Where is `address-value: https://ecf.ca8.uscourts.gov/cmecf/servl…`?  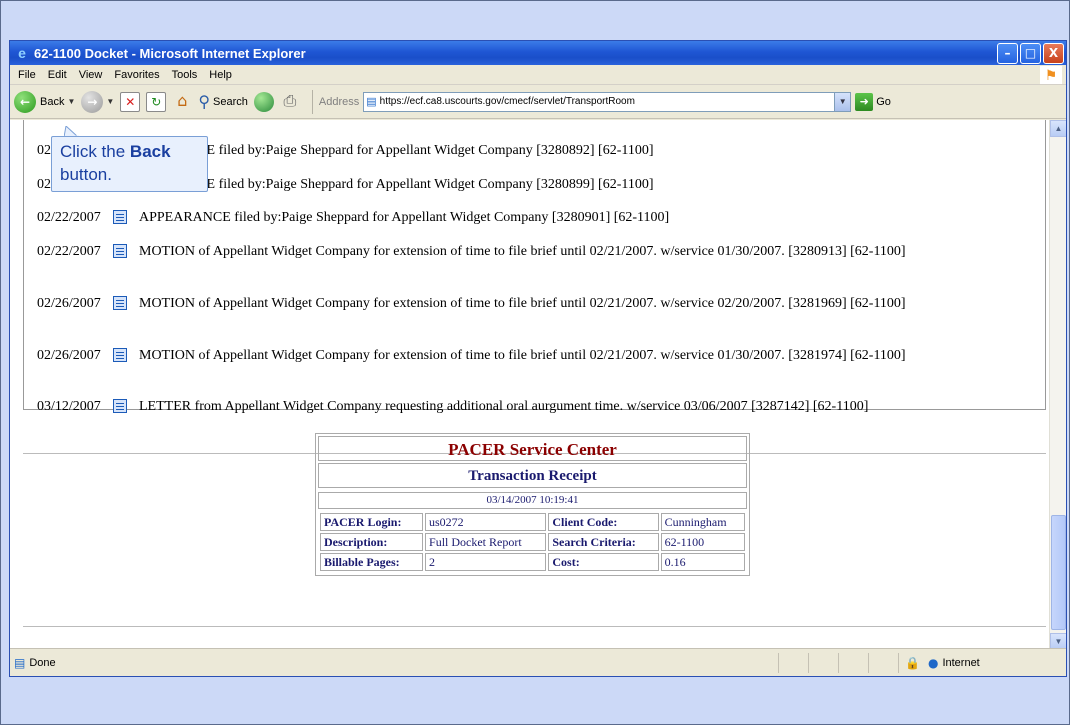 address-value: https://ecf.ca8.uscourts.gov/cmecf/servl… is located at coordinates (507, 101).